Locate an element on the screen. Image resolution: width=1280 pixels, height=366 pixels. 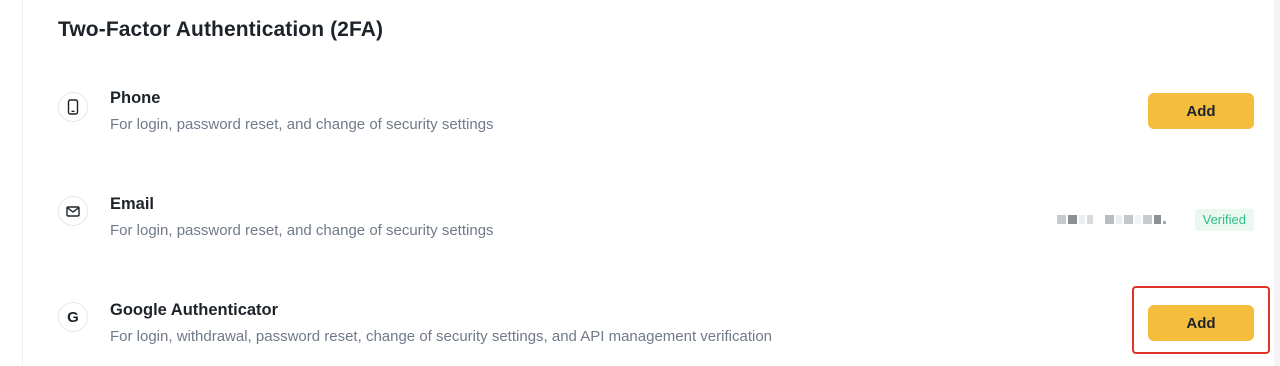
section-title: Two-Factor Authentication (2FA) is located at coordinates (221, 29).